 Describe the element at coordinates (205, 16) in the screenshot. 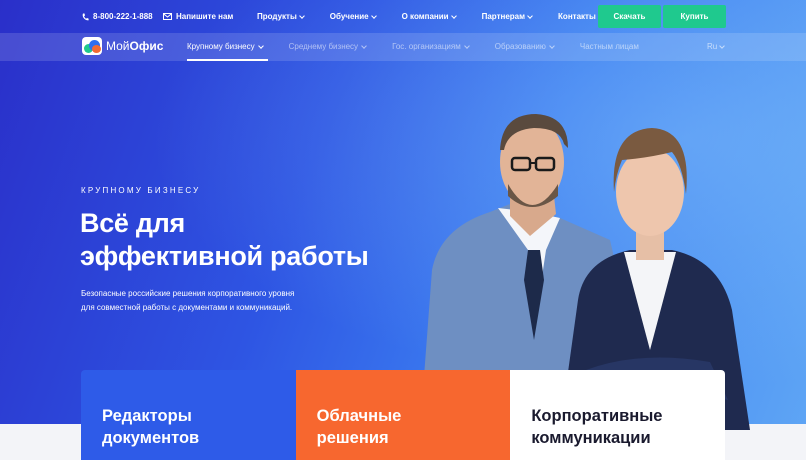

I see `write-us-label: Напишите нам` at that location.